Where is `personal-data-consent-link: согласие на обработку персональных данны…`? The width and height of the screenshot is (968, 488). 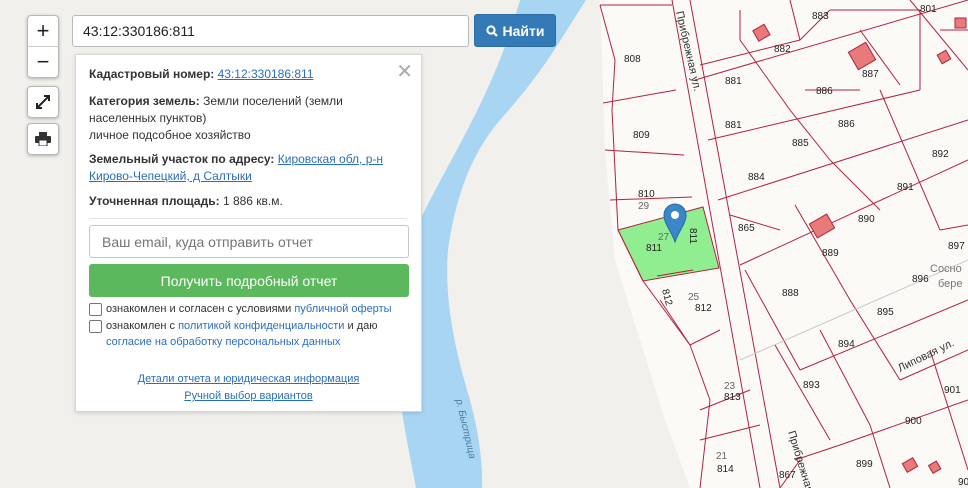 personal-data-consent-link: согласие на обработку персональных данны… is located at coordinates (223, 342).